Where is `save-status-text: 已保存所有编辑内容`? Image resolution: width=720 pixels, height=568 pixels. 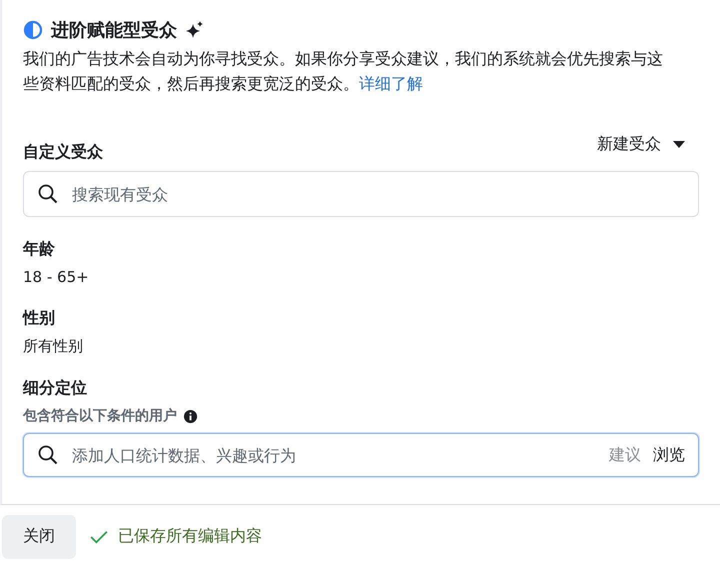
save-status-text: 已保存所有编辑内容 is located at coordinates (190, 536).